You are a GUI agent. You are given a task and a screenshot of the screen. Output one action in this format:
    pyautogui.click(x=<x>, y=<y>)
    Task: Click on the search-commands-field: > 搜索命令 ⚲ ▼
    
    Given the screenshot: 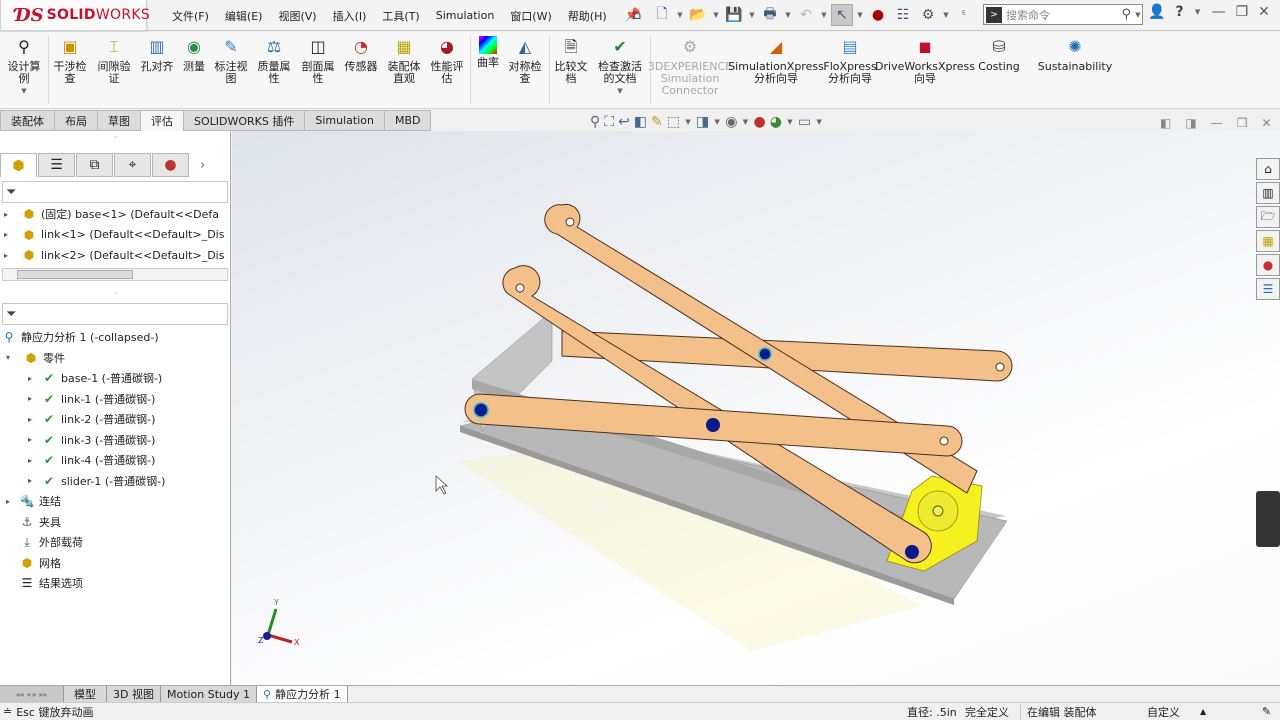 What is the action you would take?
    pyautogui.click(x=1063, y=14)
    